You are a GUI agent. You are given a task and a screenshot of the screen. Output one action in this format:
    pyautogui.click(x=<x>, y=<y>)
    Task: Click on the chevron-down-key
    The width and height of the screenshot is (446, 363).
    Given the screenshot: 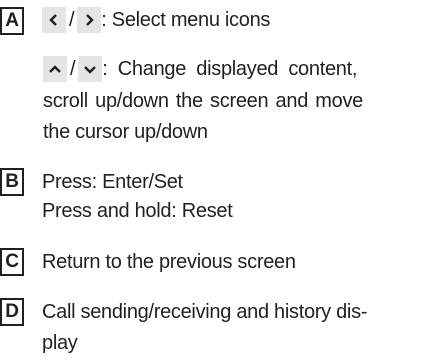 What is the action you would take?
    pyautogui.click(x=90, y=69)
    